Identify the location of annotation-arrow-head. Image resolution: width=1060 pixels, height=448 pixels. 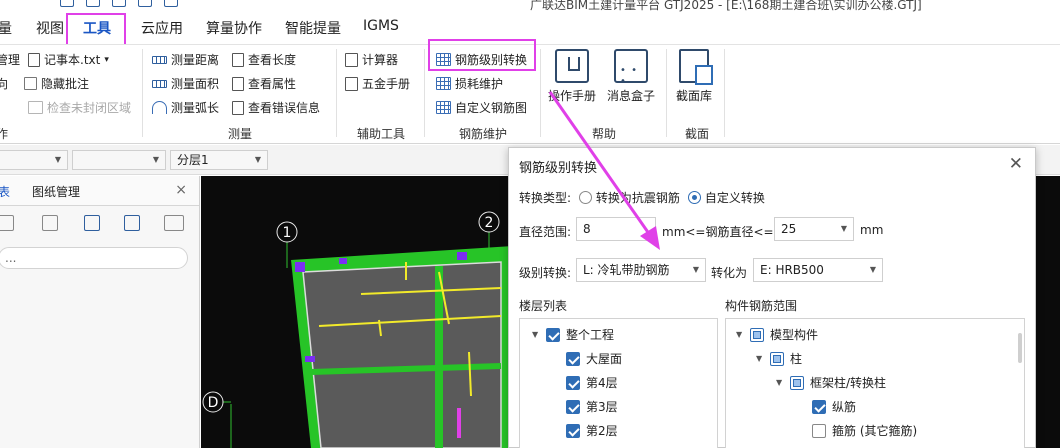
(650, 238).